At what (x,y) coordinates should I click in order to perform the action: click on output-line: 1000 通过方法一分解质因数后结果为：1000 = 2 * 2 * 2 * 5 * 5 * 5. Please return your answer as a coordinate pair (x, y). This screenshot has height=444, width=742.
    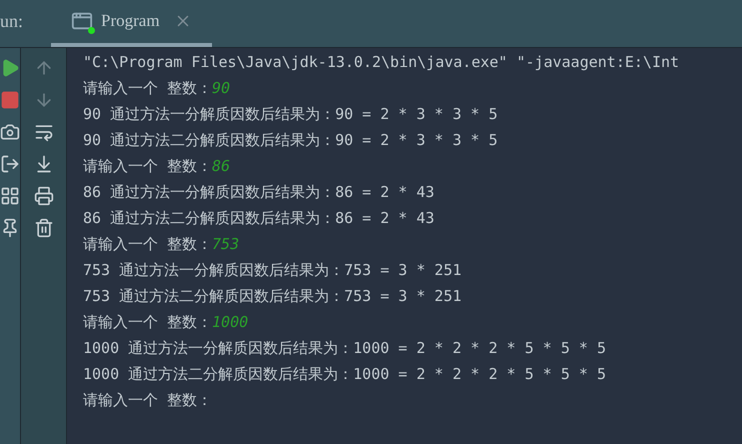
    Looking at the image, I should click on (345, 348).